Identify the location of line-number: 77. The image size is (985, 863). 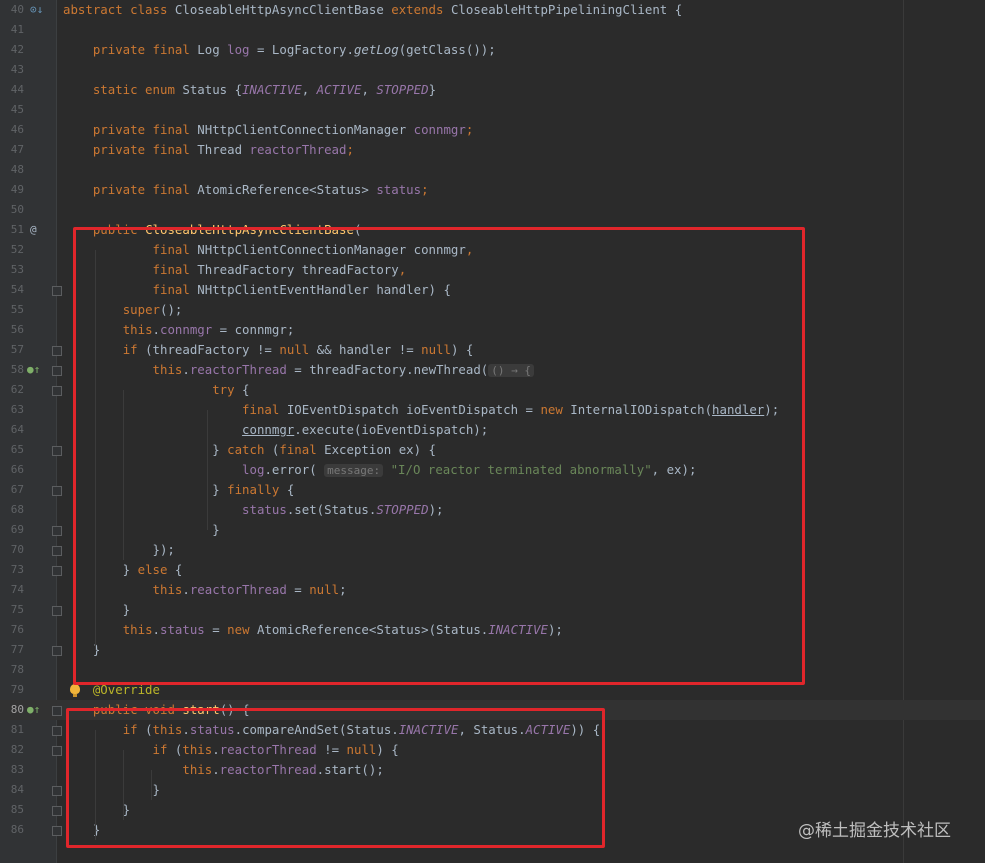
(14, 650).